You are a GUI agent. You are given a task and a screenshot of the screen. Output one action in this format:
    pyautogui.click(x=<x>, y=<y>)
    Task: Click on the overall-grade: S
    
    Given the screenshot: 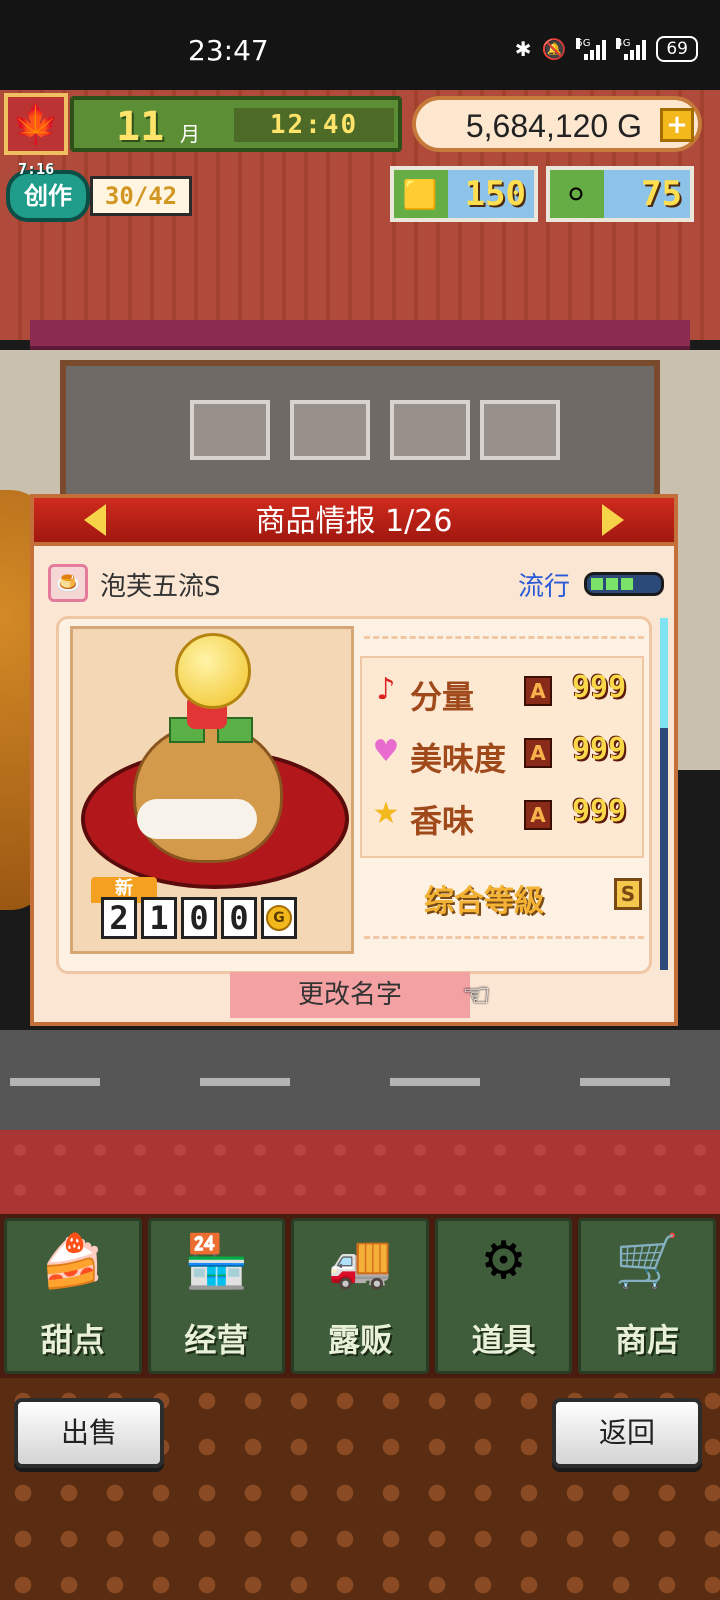 What is the action you would take?
    pyautogui.click(x=628, y=894)
    